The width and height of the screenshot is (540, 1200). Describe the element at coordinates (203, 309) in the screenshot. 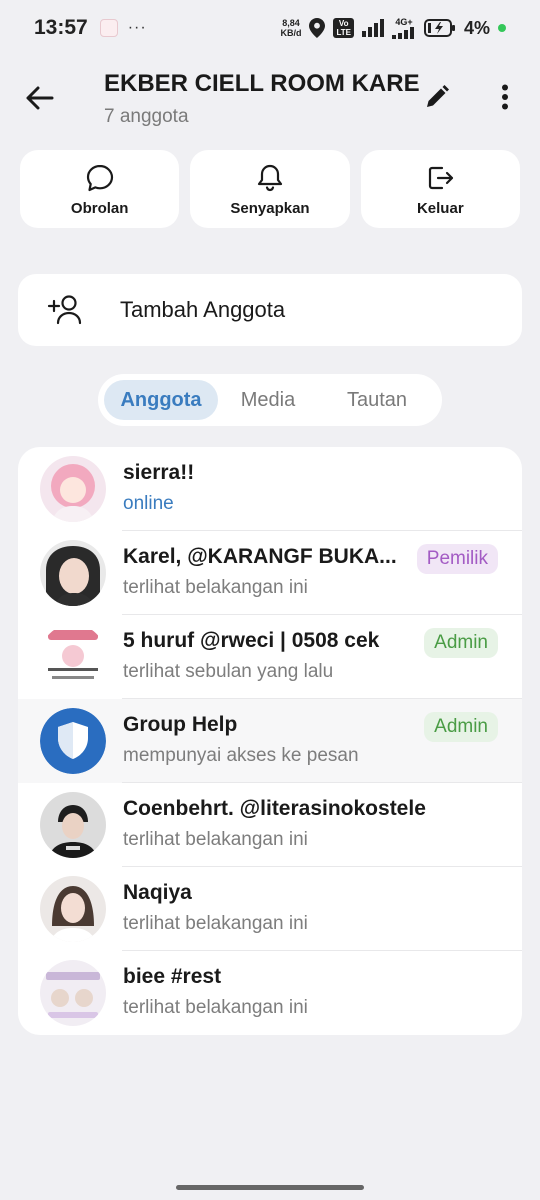

I see `add-member-label: Tambah Anggota` at that location.